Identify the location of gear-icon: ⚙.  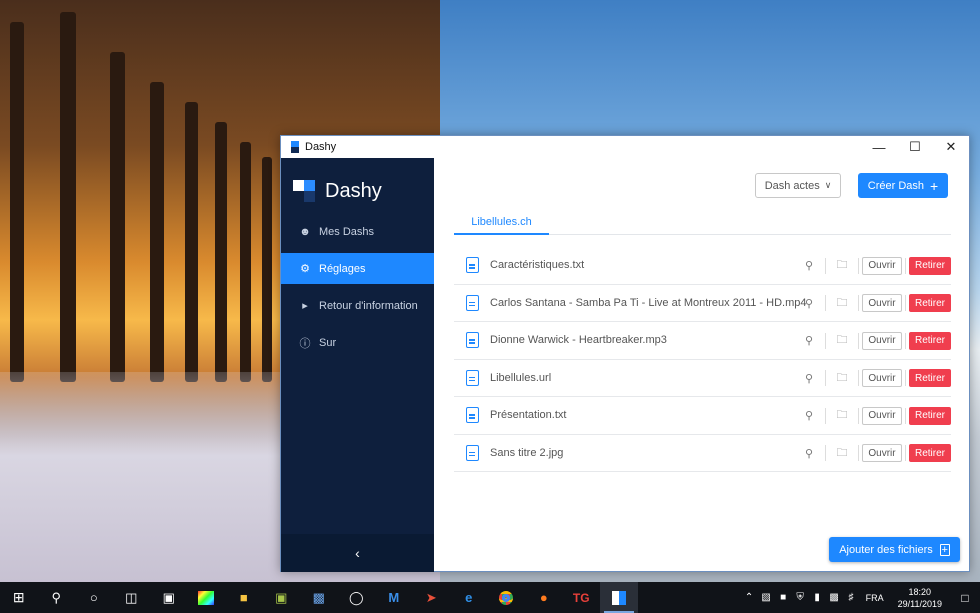
(305, 269).